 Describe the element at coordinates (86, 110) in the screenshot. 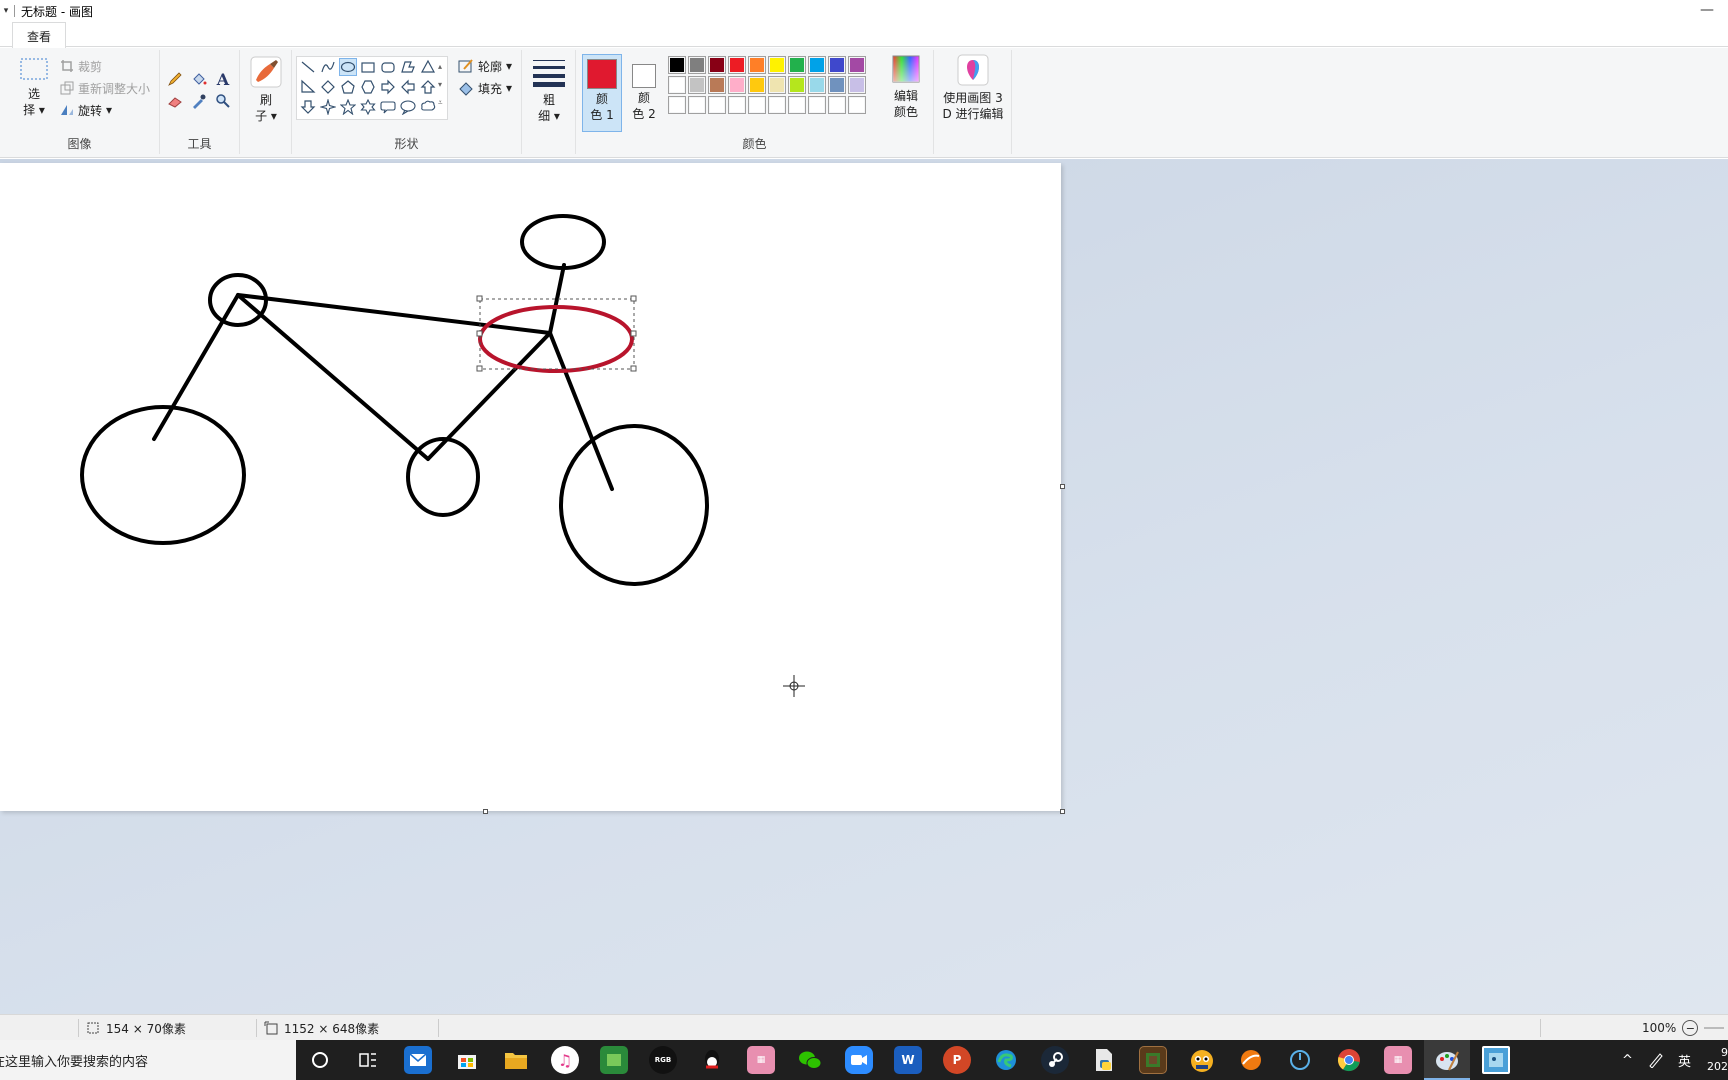

I see `rotate-button: 旋转 ▾` at that location.